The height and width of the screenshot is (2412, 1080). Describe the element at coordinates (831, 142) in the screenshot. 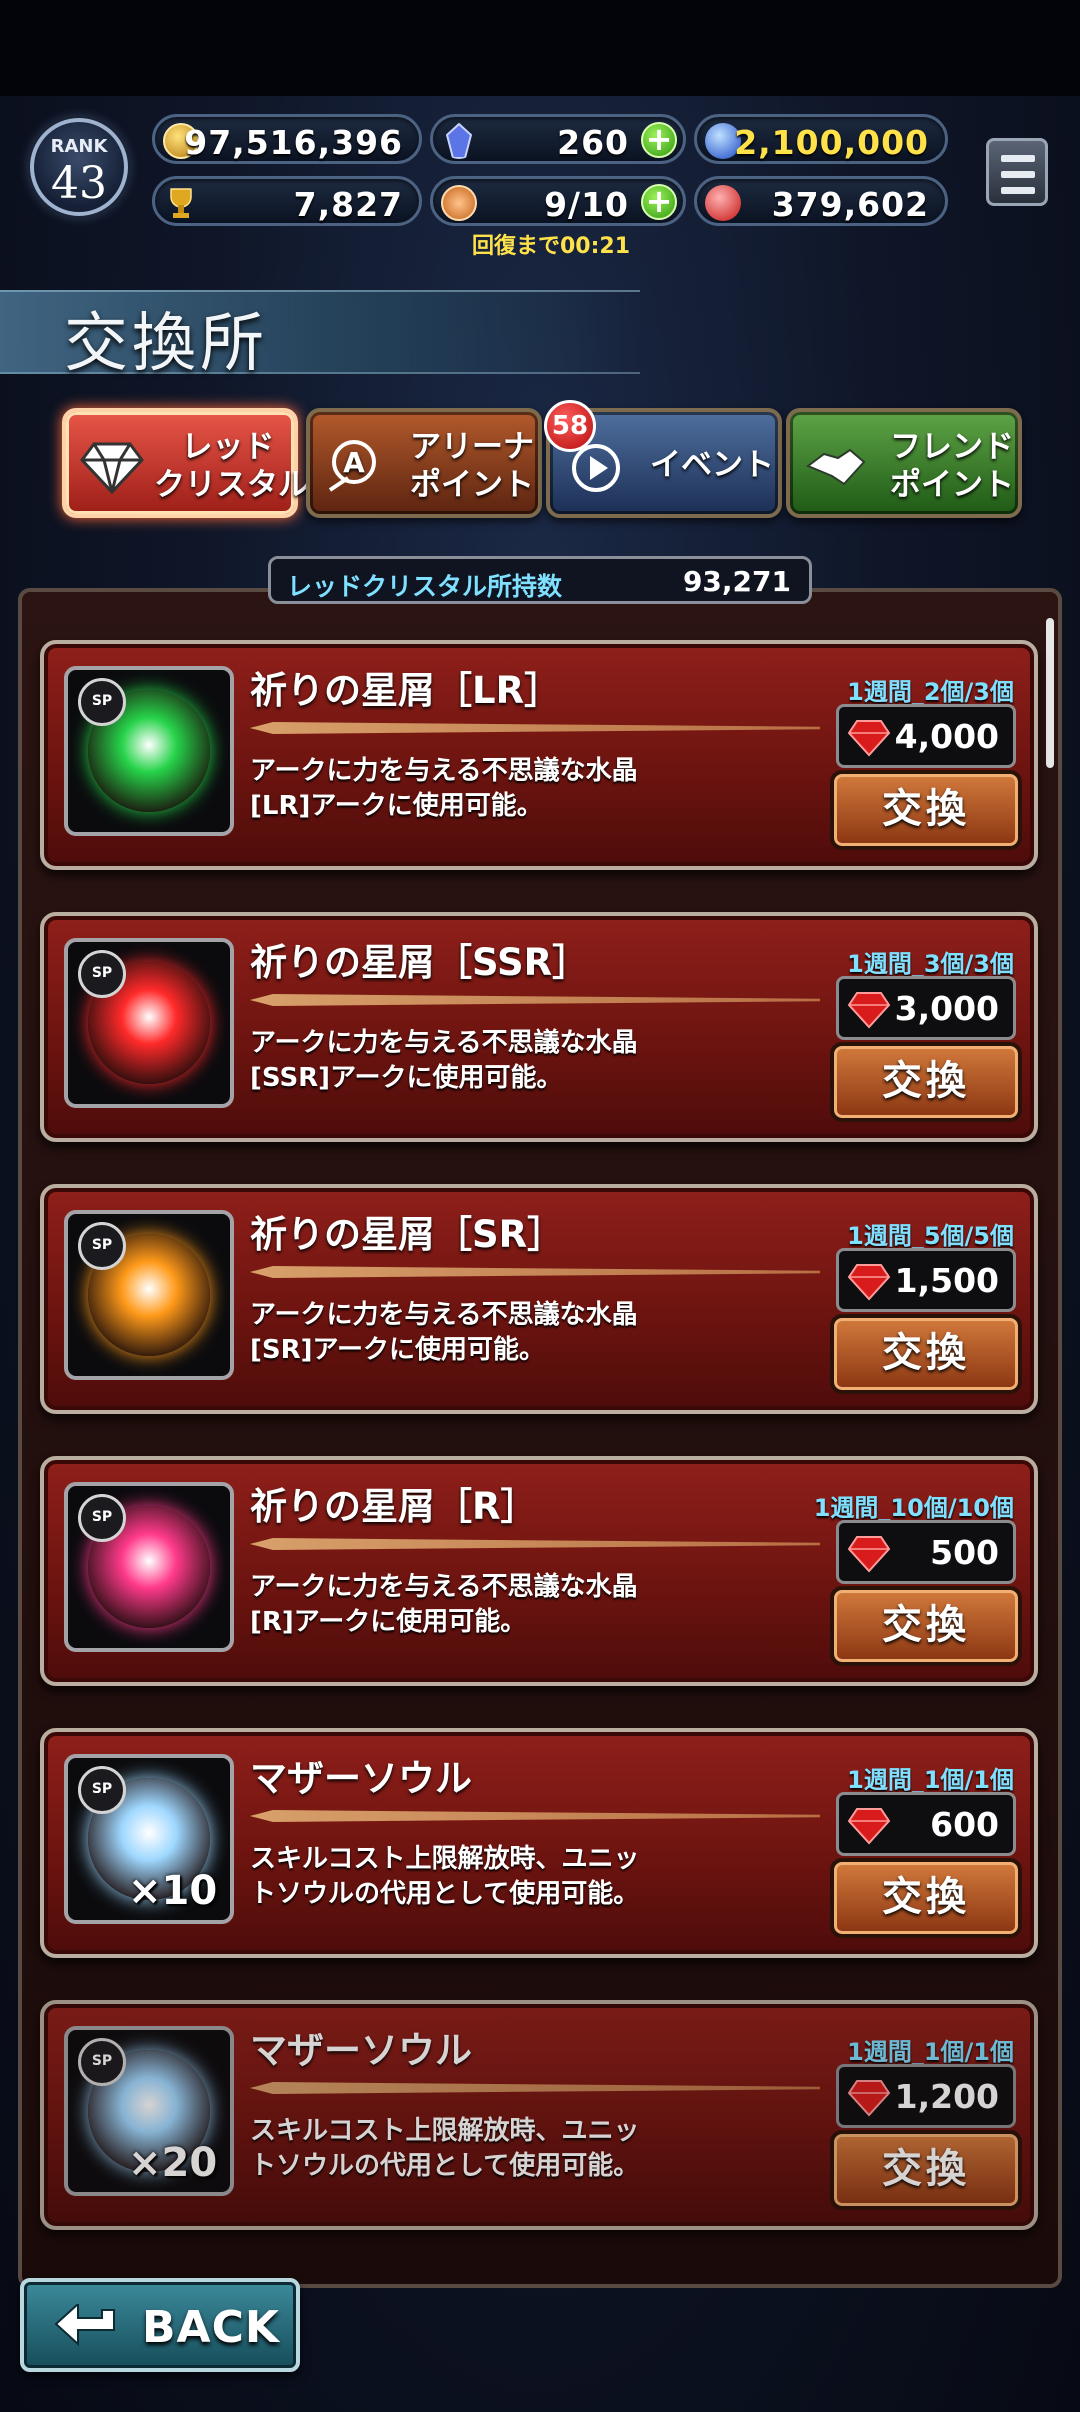

I see `blue-points-value: 2,100,000` at that location.